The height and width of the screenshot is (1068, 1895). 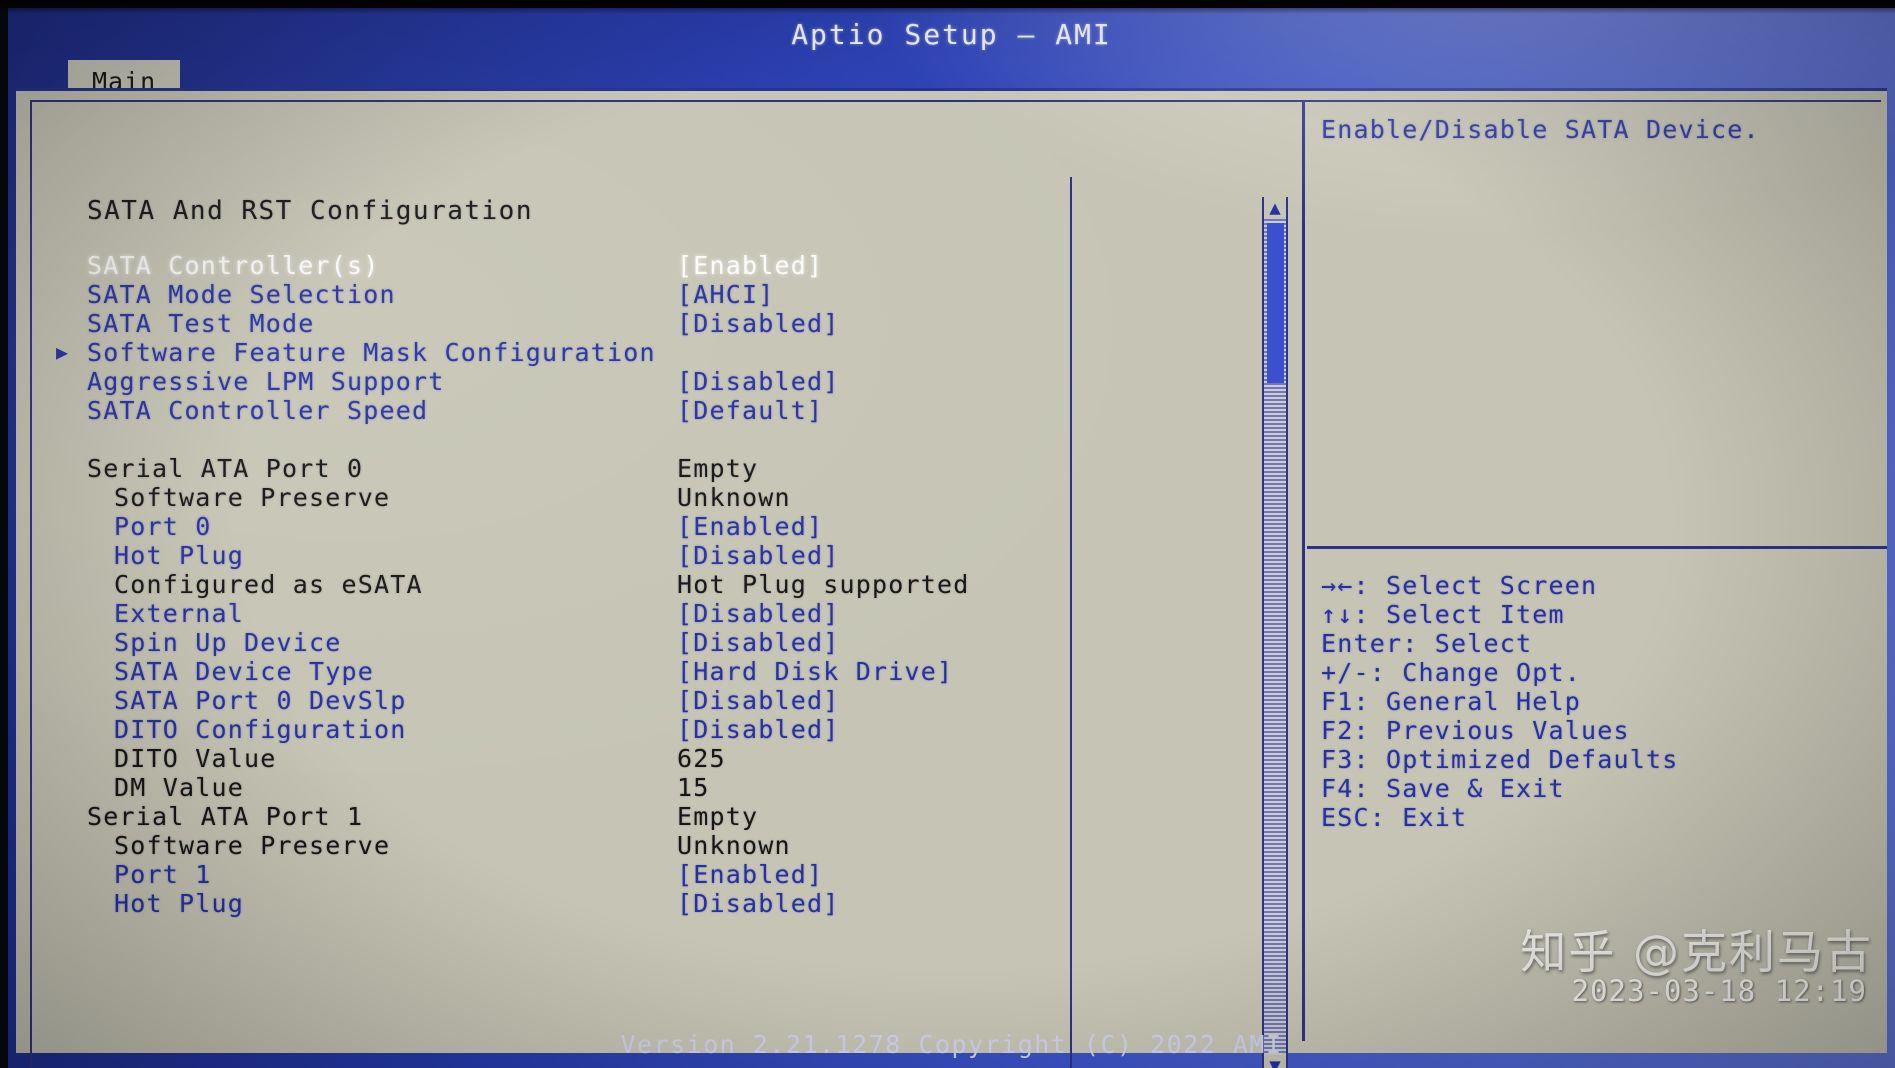 What do you see at coordinates (258, 410) in the screenshot?
I see `settings-row-label: SATA Controller Speed` at bounding box center [258, 410].